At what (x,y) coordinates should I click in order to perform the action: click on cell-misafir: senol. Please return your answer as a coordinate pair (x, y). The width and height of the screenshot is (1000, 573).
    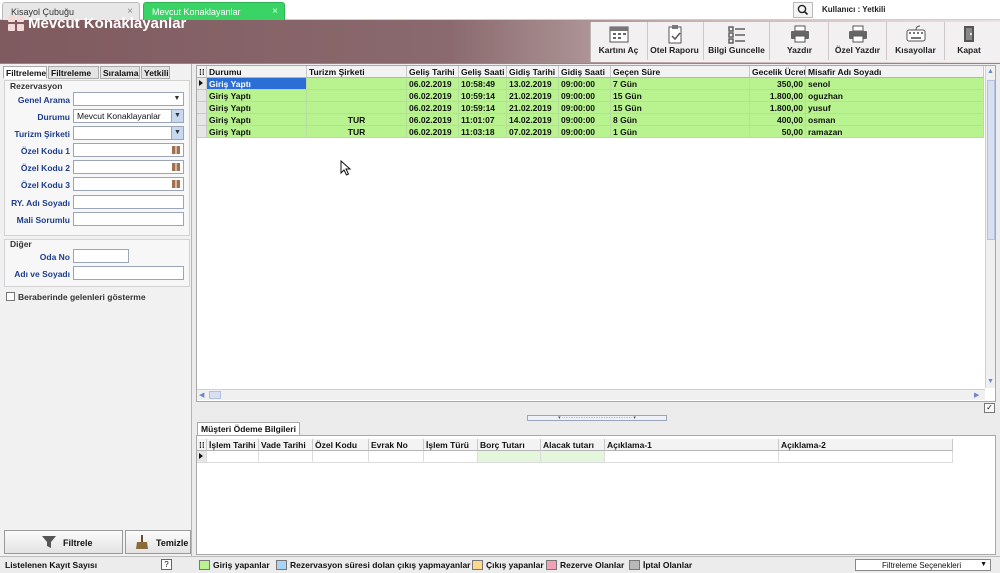
    Looking at the image, I should click on (895, 84).